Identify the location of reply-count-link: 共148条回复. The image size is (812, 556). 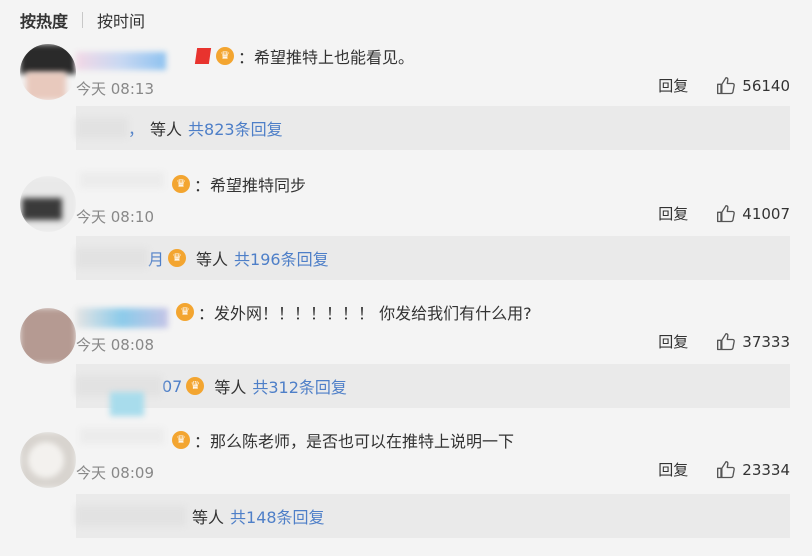
(277, 516).